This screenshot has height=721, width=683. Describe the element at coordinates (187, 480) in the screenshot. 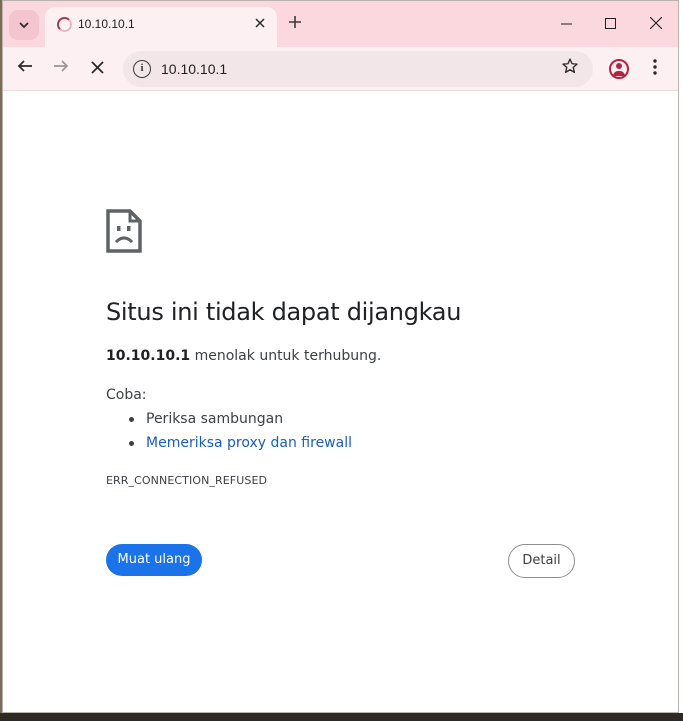

I see `error-code: ERR_CONNECTION_REFUSED` at that location.